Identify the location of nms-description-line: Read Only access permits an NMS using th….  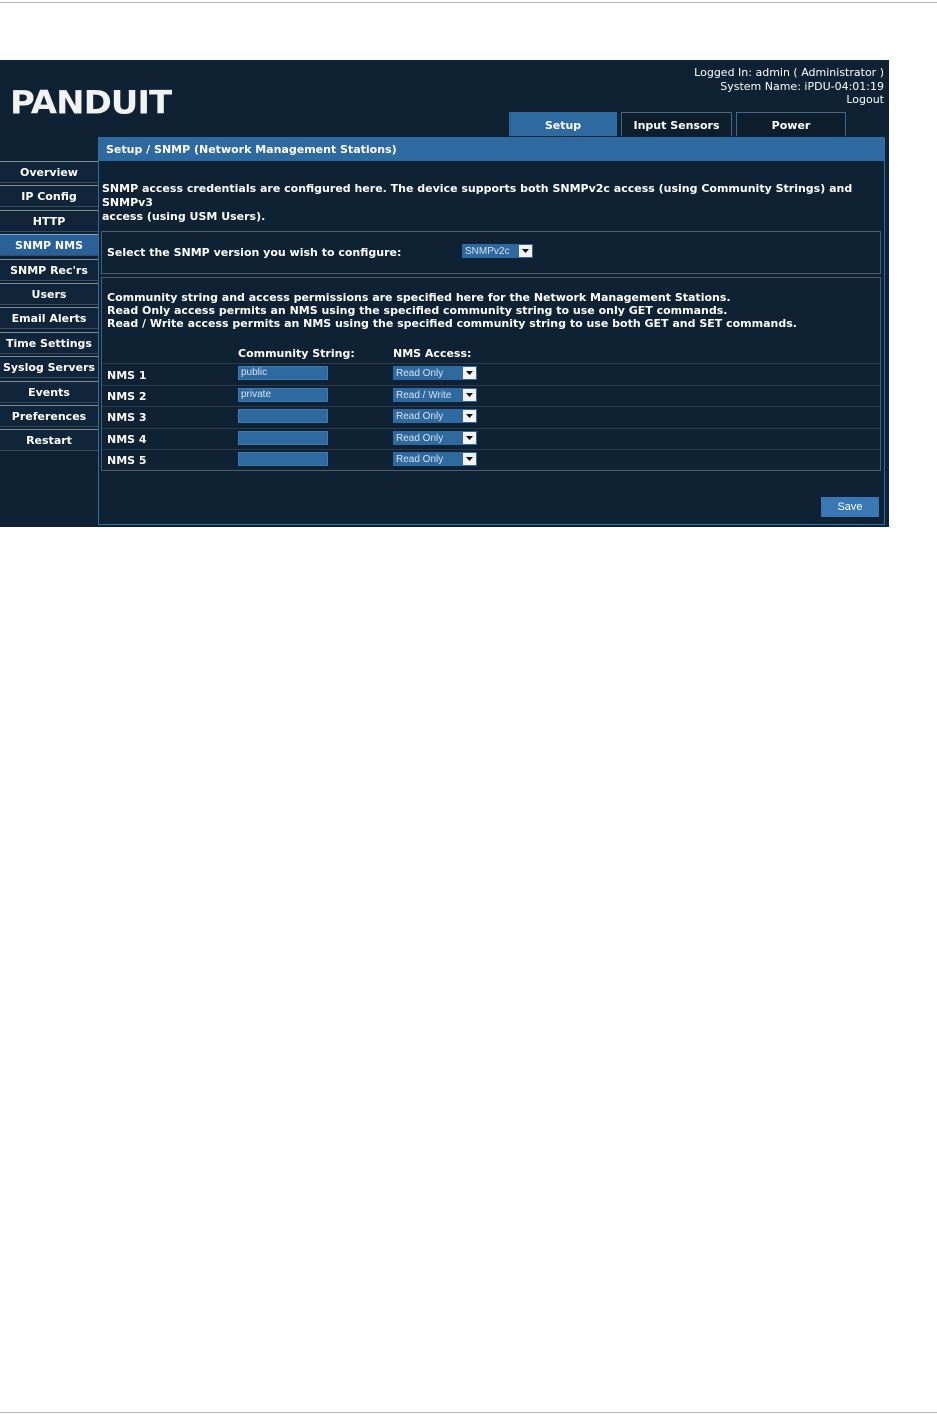
(417, 310).